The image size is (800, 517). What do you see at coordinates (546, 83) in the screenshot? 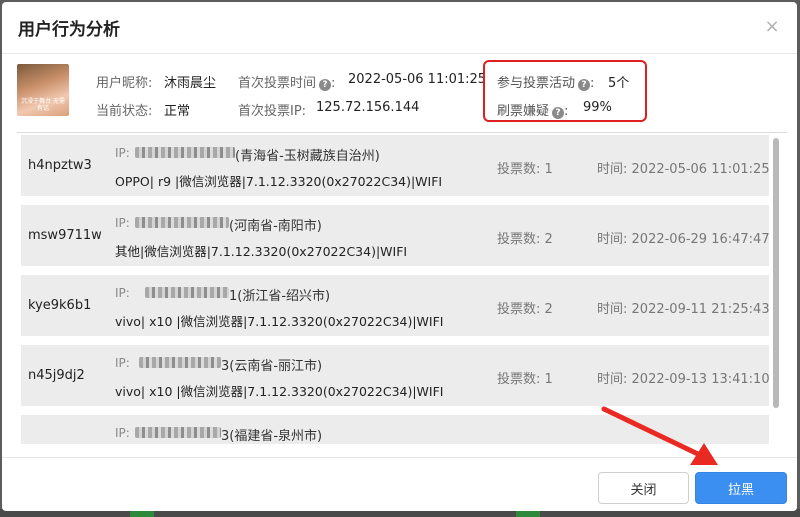
I see `activities-label: 参与投票活动?:` at bounding box center [546, 83].